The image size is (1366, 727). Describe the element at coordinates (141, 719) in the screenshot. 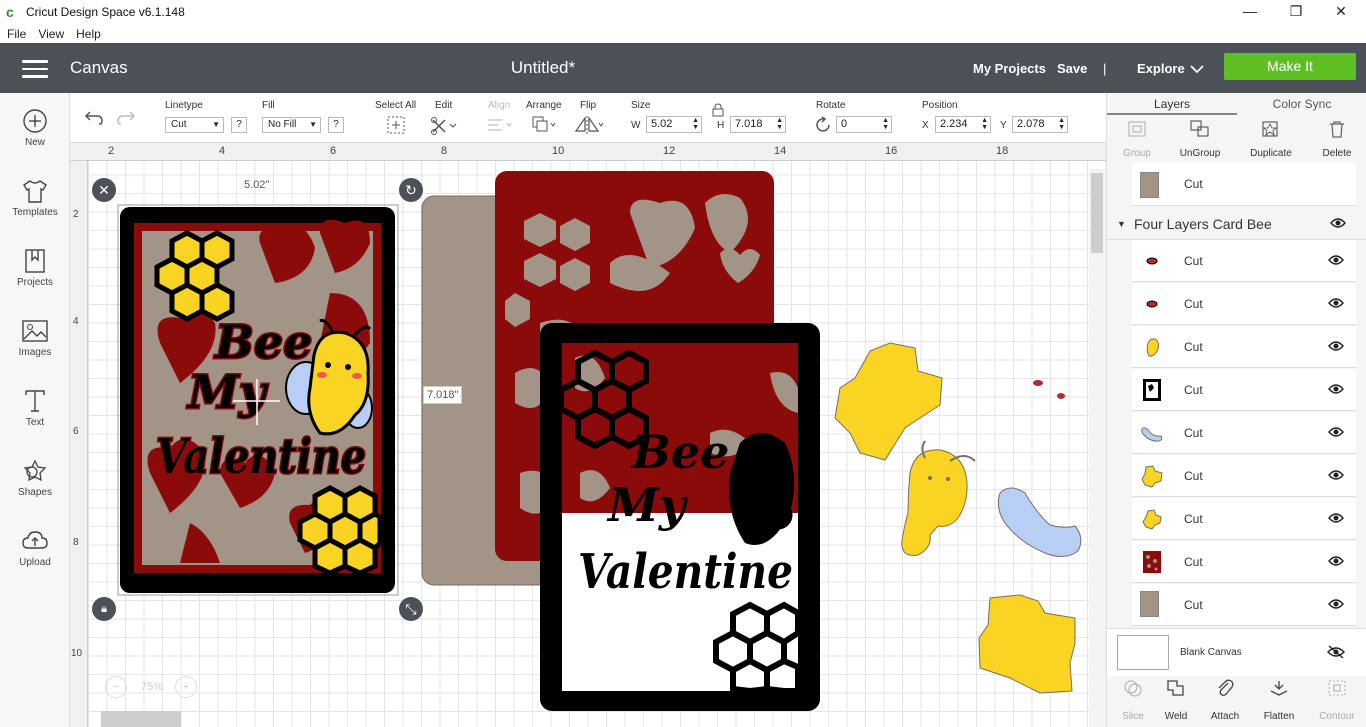

I see `canvas-horizontal-scrollbar` at that location.